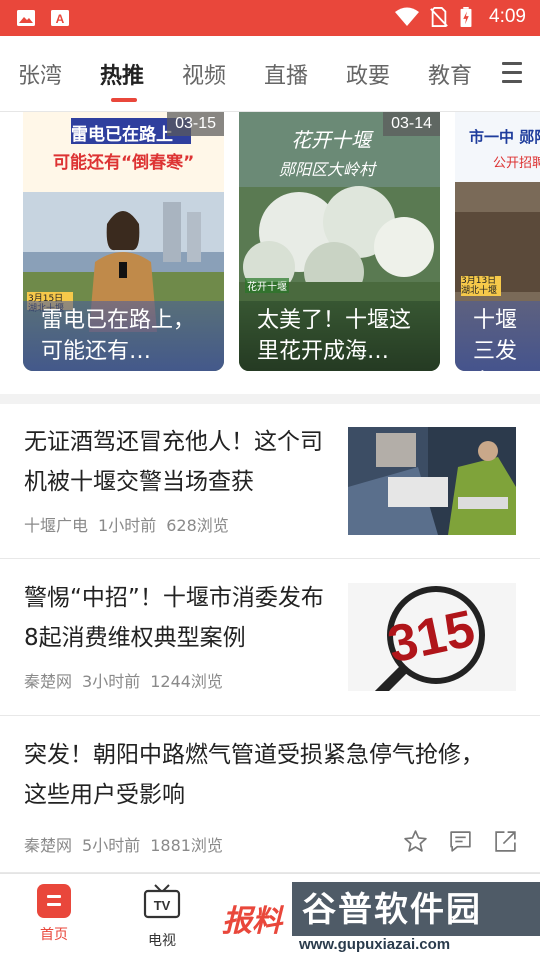 The width and height of the screenshot is (540, 960). I want to click on home-icon, so click(54, 901).